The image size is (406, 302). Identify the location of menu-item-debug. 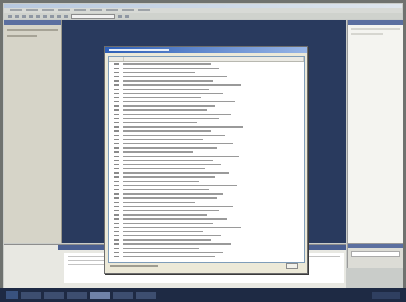
(96, 10).